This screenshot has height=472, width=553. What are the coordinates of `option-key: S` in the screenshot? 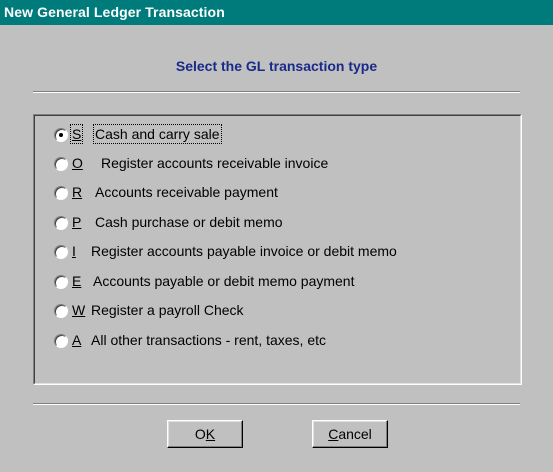 It's located at (76, 134).